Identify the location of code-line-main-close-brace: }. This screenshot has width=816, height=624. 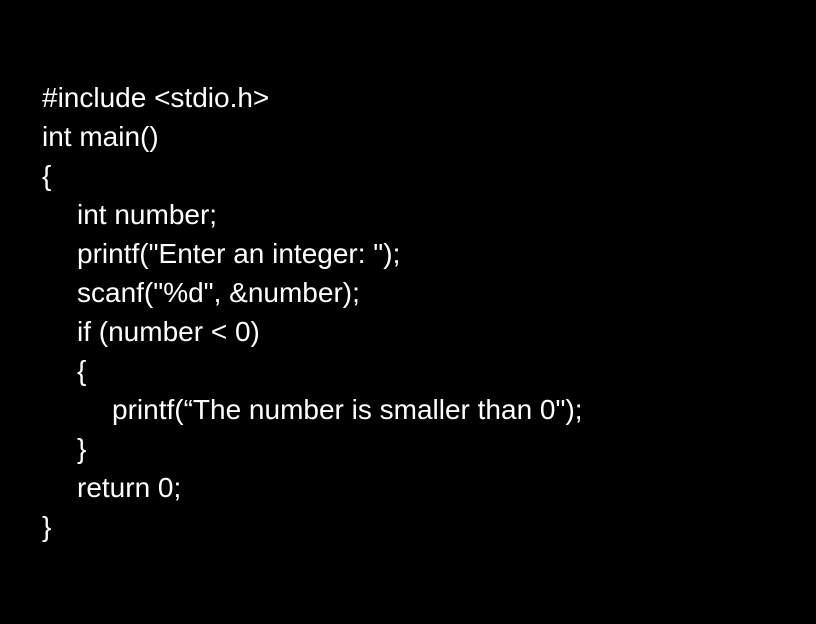
(47, 526).